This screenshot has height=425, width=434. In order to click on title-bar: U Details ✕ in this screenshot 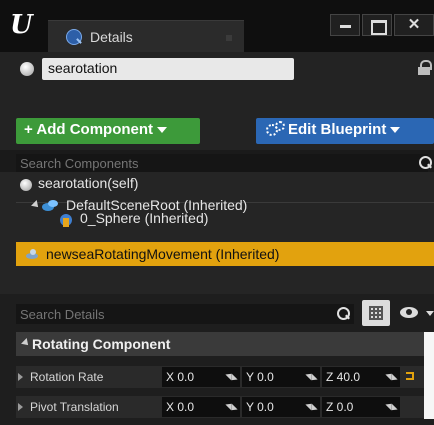, I will do `click(217, 26)`.